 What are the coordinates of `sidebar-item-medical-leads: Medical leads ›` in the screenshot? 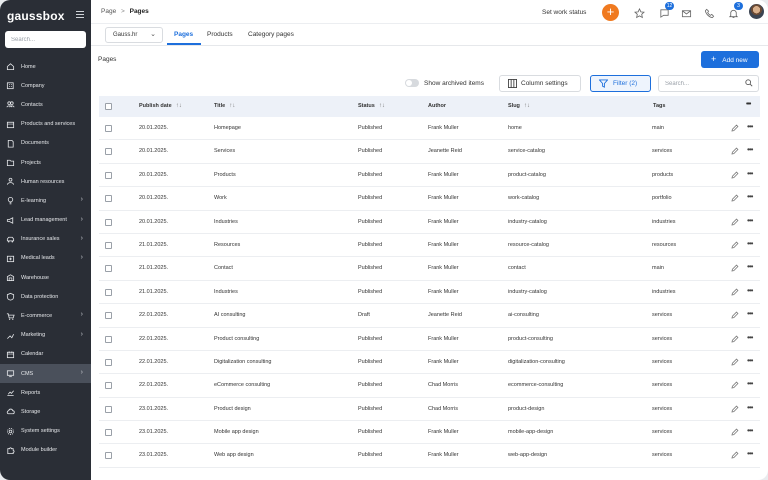 It's located at (45, 258).